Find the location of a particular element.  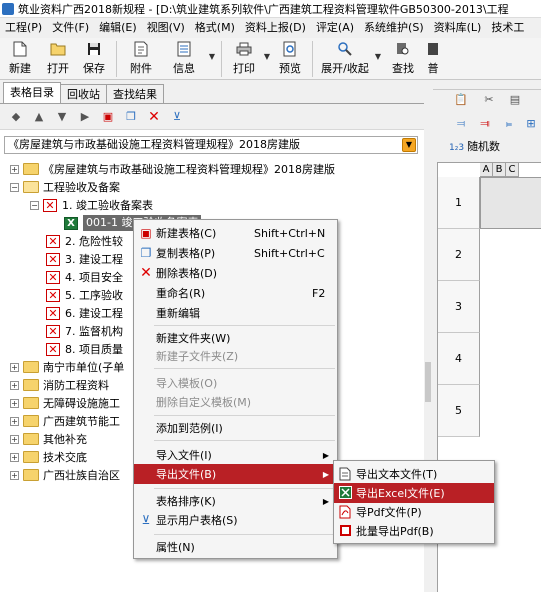

clipboard-icon: ▤ is located at coordinates (515, 100).